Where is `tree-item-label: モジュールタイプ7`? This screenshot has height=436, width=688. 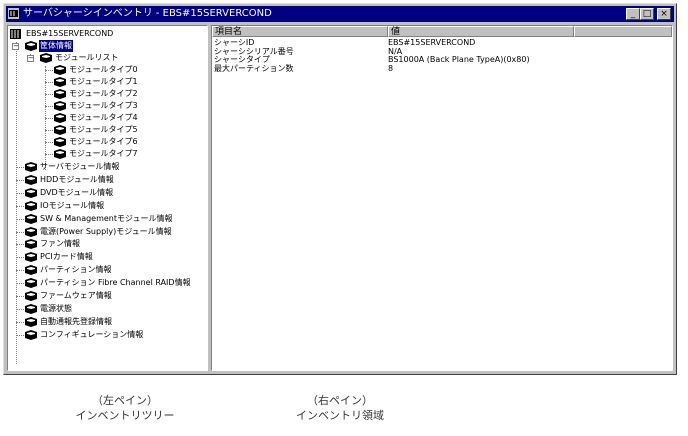
tree-item-label: モジュールタイプ7 is located at coordinates (103, 153).